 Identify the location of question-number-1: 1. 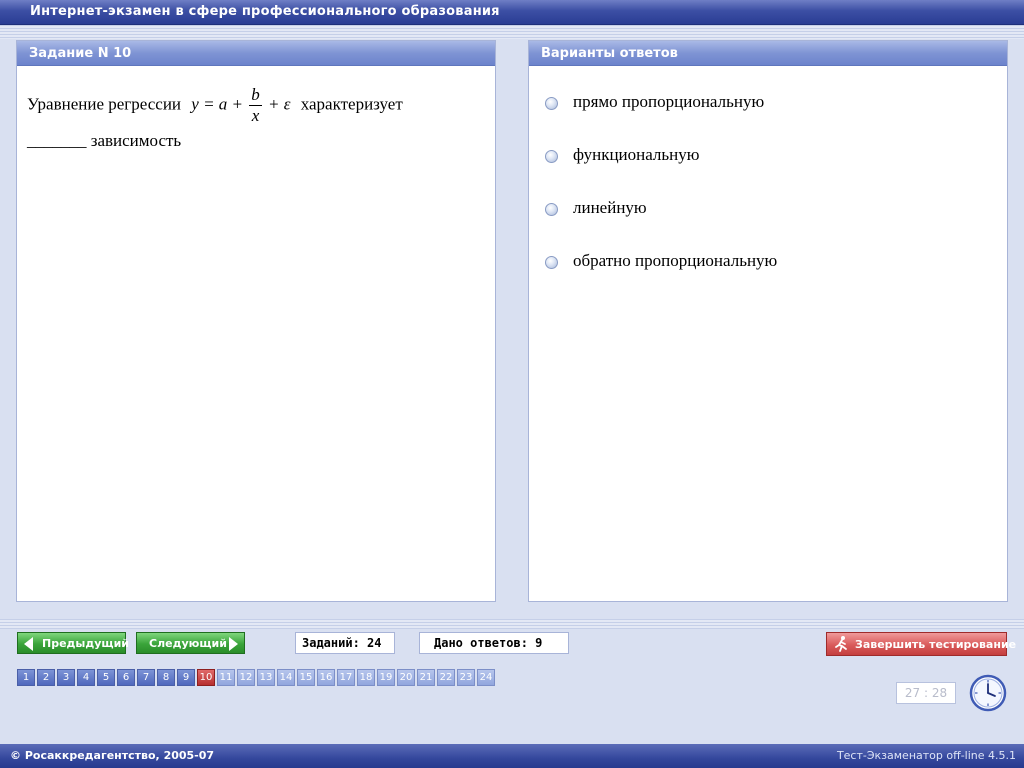
(26, 677).